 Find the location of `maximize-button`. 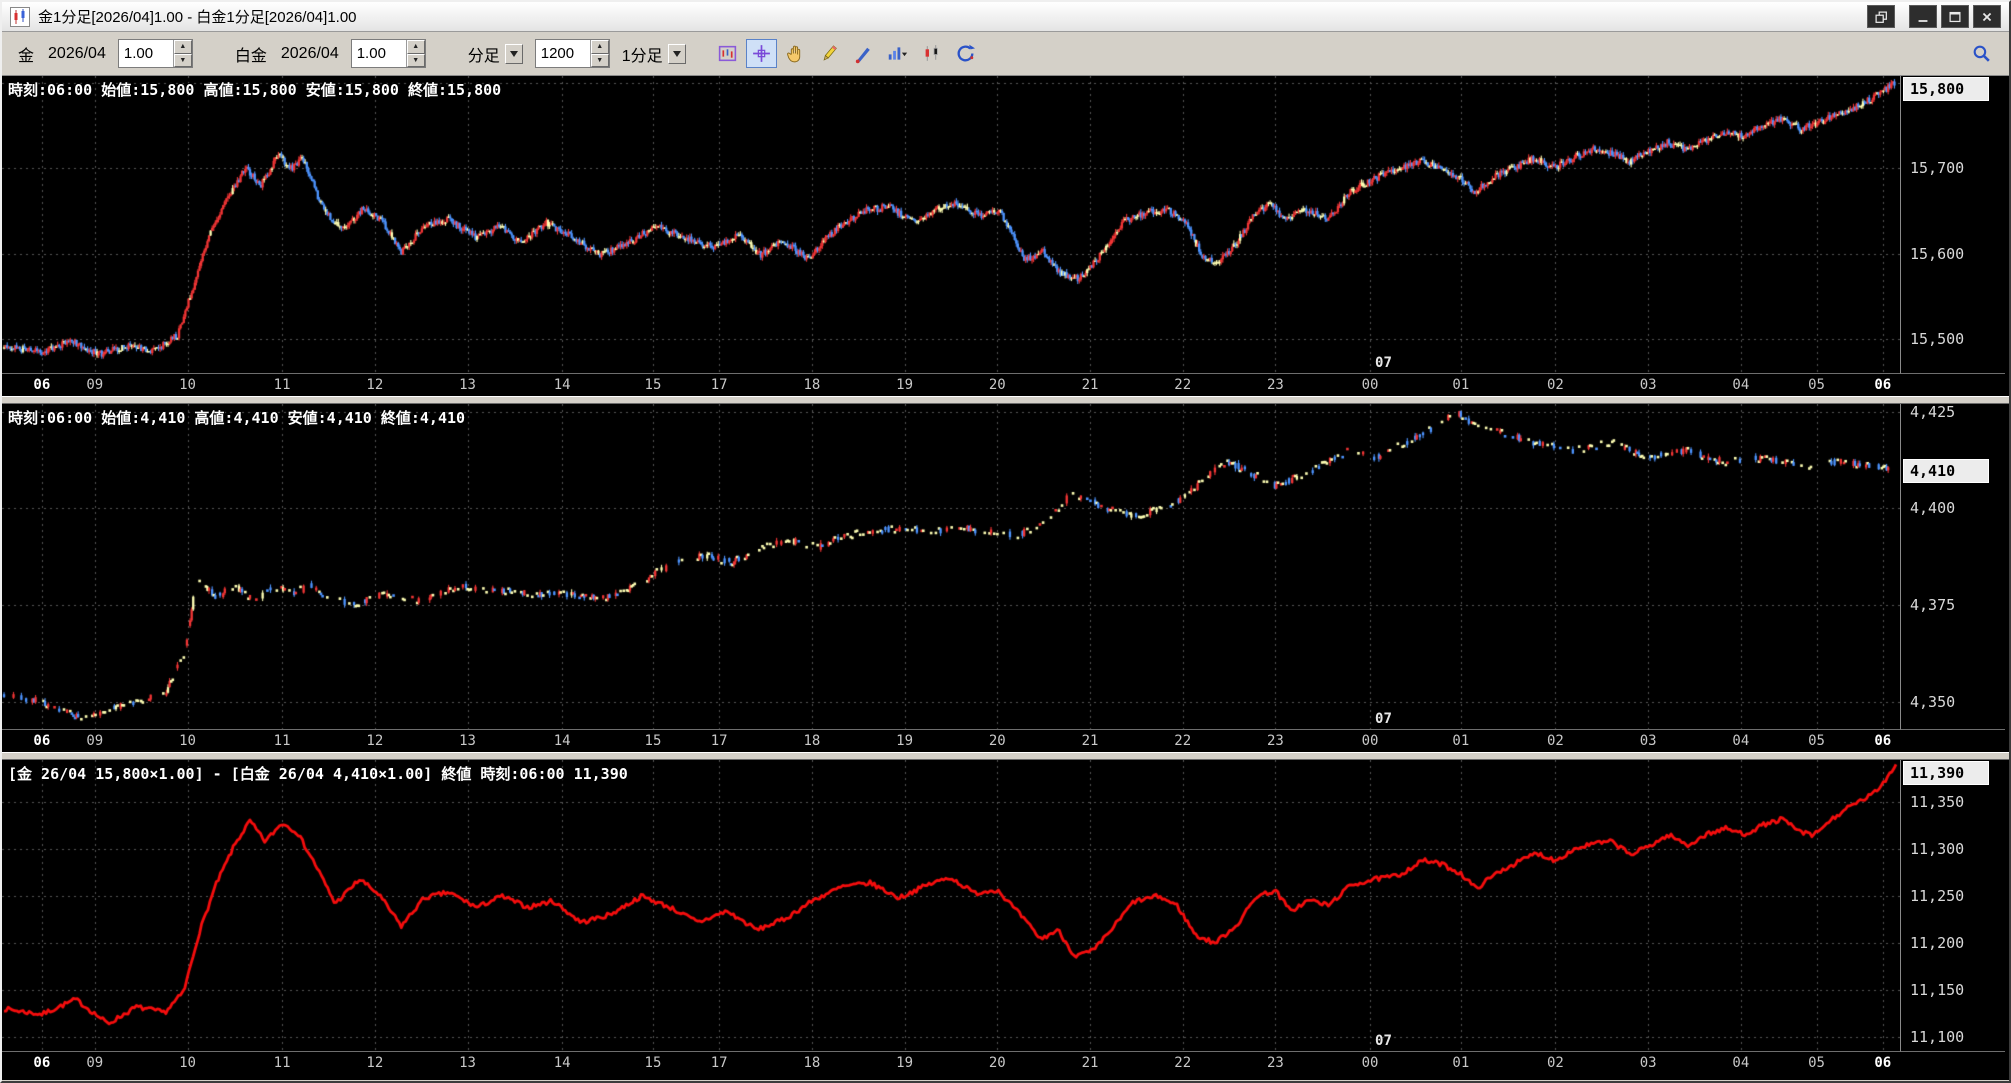

maximize-button is located at coordinates (1955, 16).